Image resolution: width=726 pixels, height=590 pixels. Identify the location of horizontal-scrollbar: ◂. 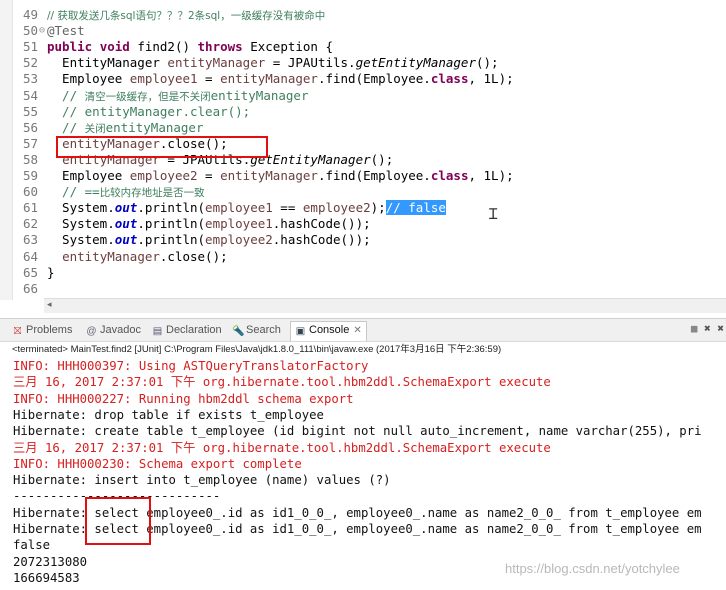
(385, 305).